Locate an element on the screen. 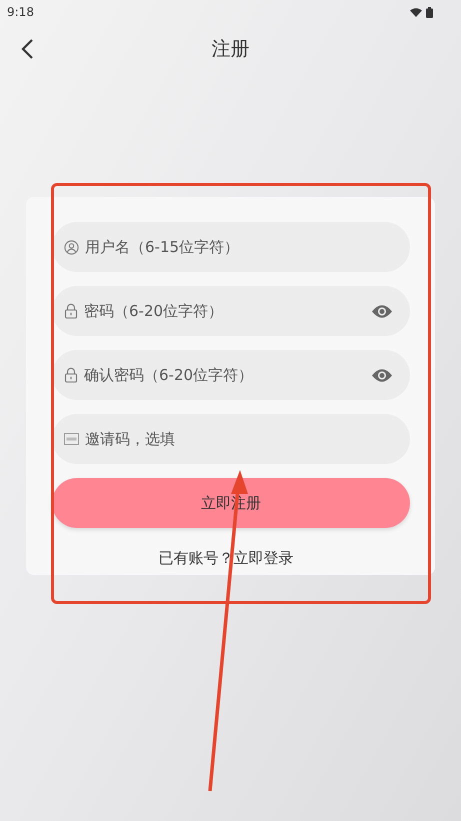 This screenshot has width=461, height=821. text-box-icon is located at coordinates (71, 439).